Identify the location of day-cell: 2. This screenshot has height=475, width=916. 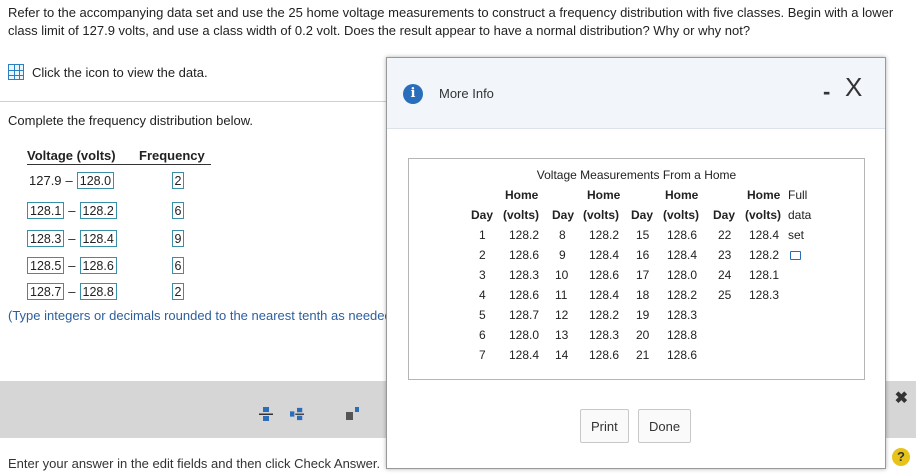
(482, 255).